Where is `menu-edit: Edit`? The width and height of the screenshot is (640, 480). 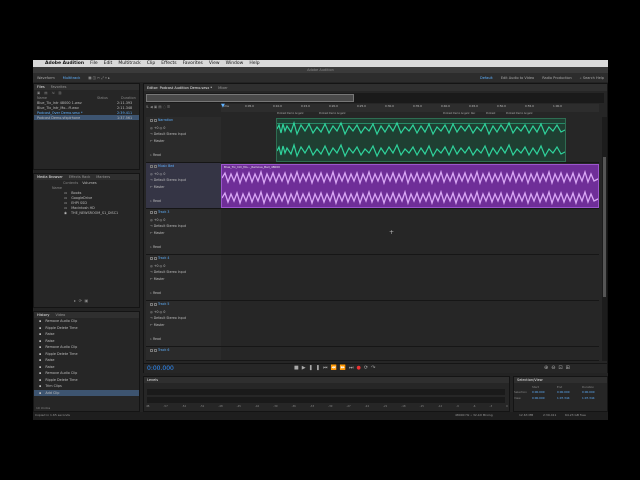
menu-edit: Edit is located at coordinates (108, 63).